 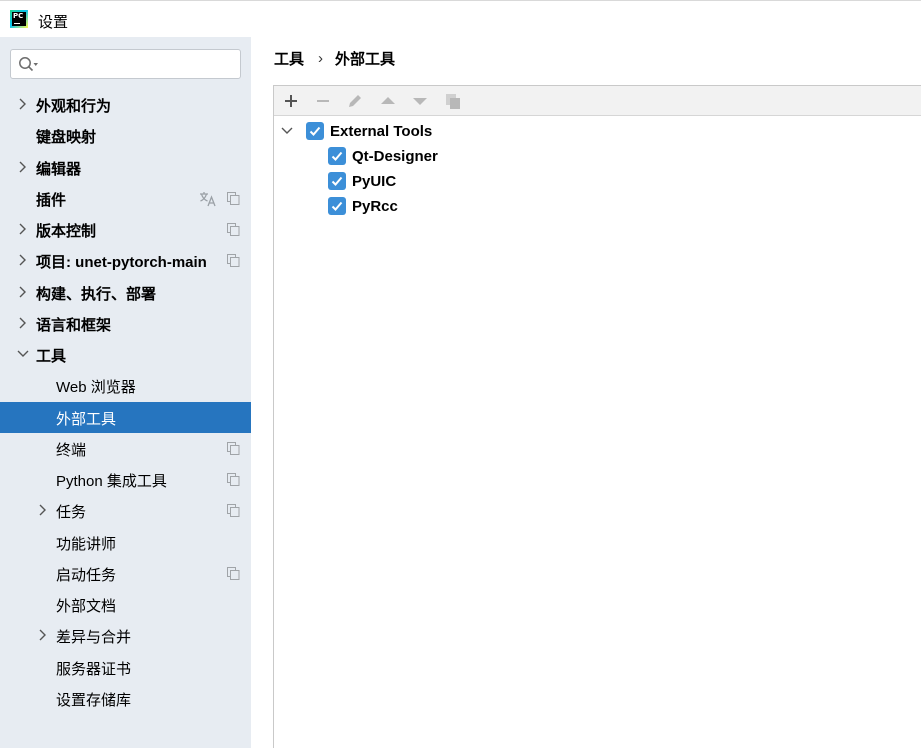 What do you see at coordinates (94, 637) in the screenshot?
I see `sidebar-item-label: 差异与合并` at bounding box center [94, 637].